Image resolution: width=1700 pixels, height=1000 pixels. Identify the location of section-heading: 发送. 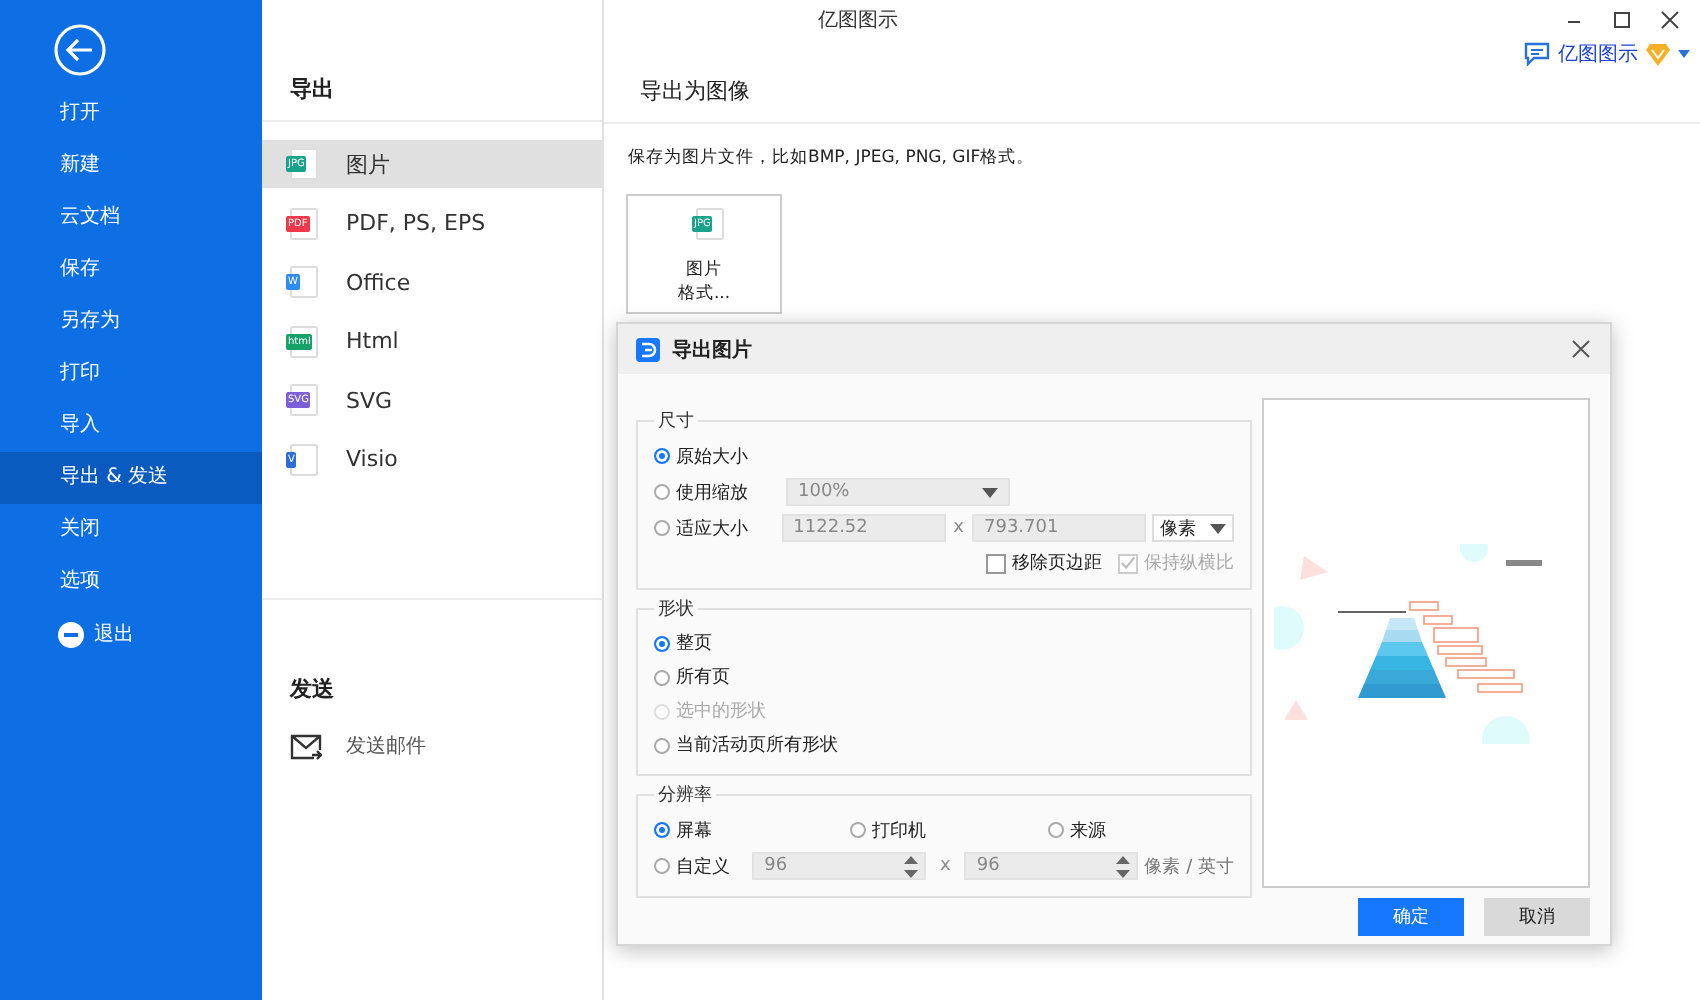
(310, 690).